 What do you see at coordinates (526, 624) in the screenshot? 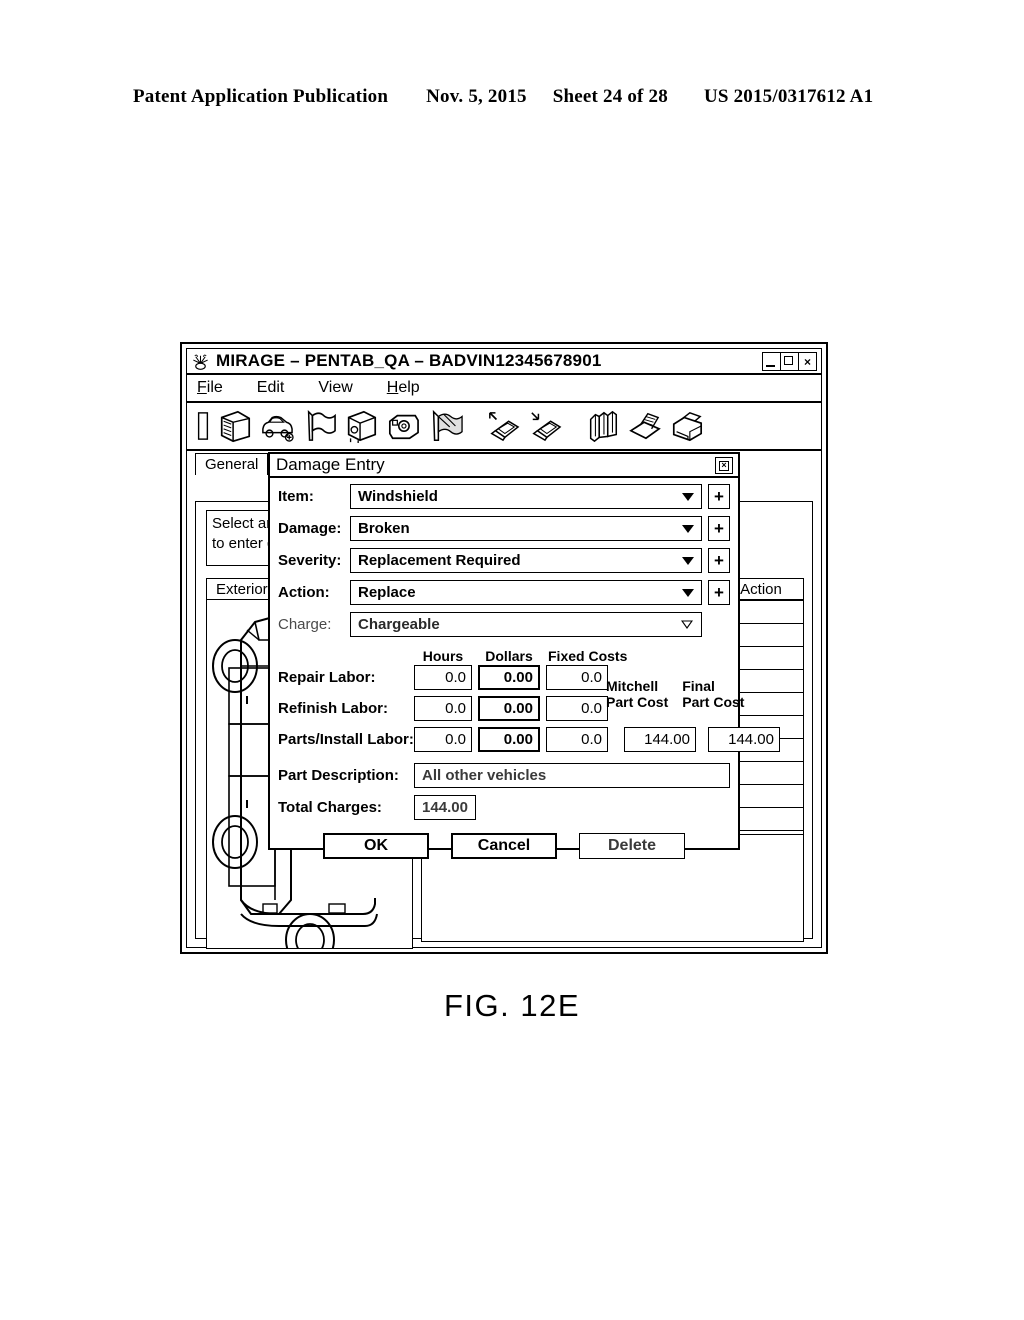
I see `charge-dropdown: Chargeable` at bounding box center [526, 624].